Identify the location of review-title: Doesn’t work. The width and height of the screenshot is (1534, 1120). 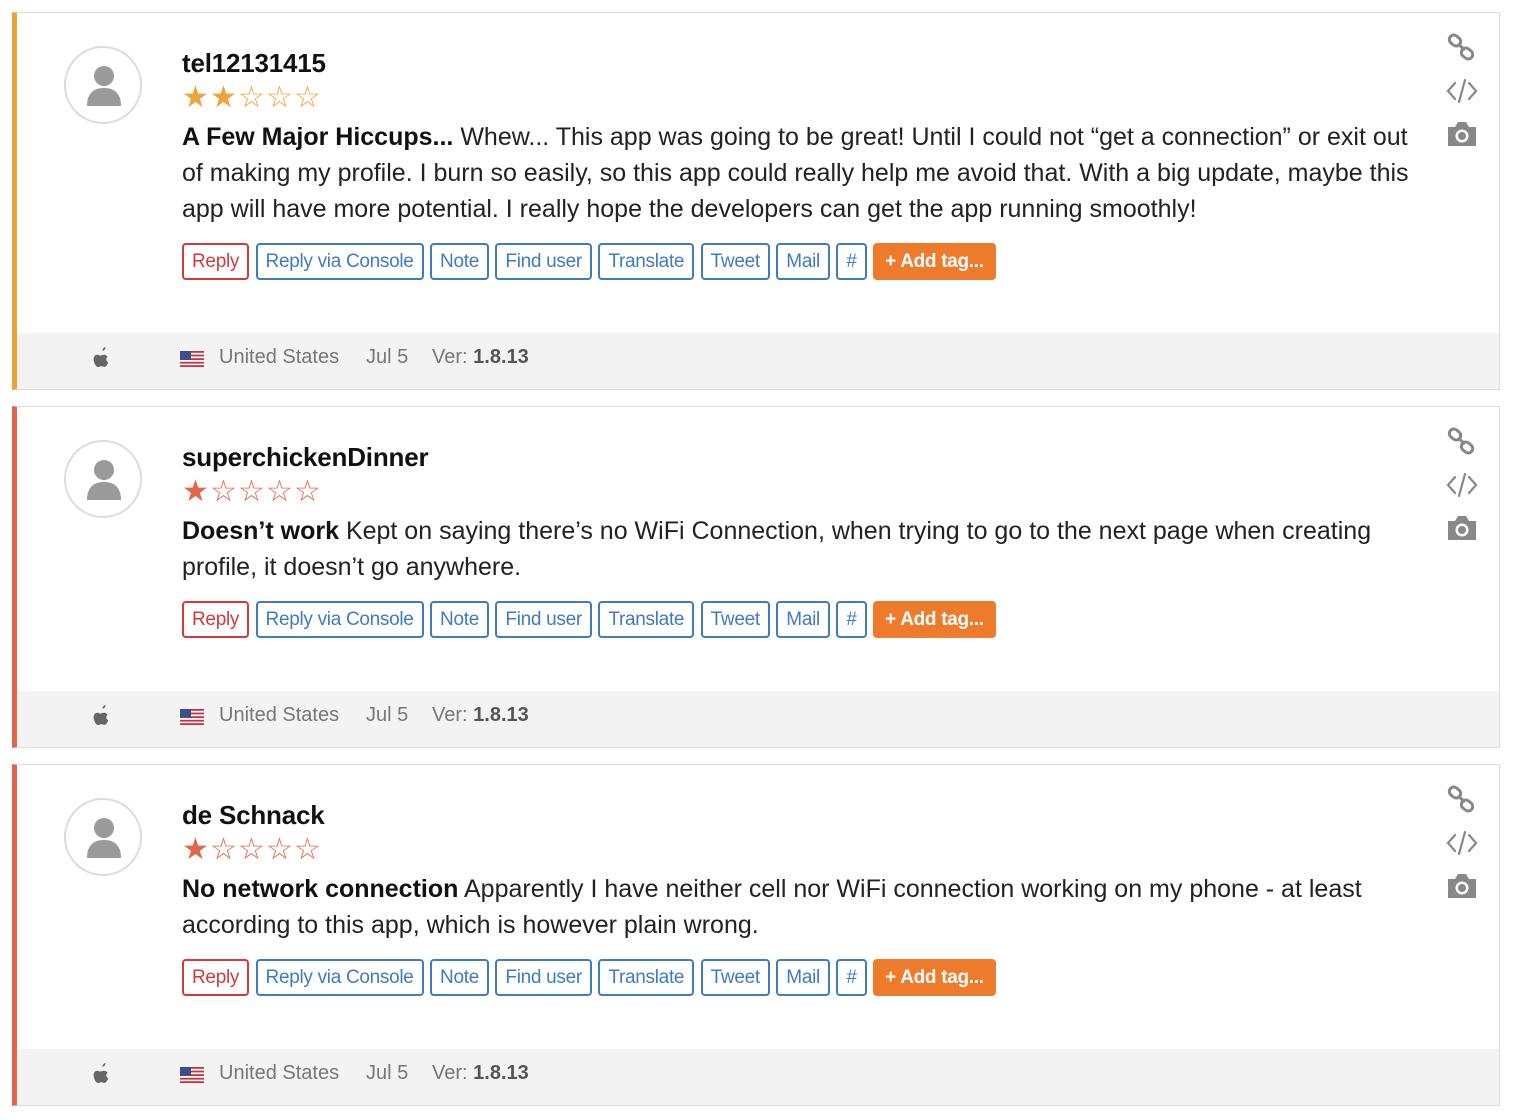
(260, 531).